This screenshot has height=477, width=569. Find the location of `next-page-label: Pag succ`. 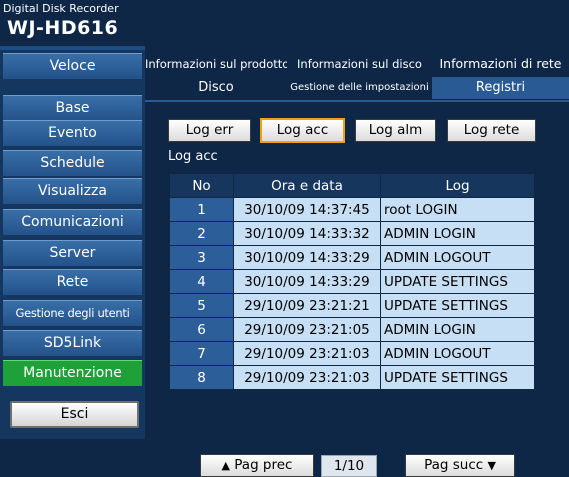

next-page-label: Pag succ is located at coordinates (454, 465).